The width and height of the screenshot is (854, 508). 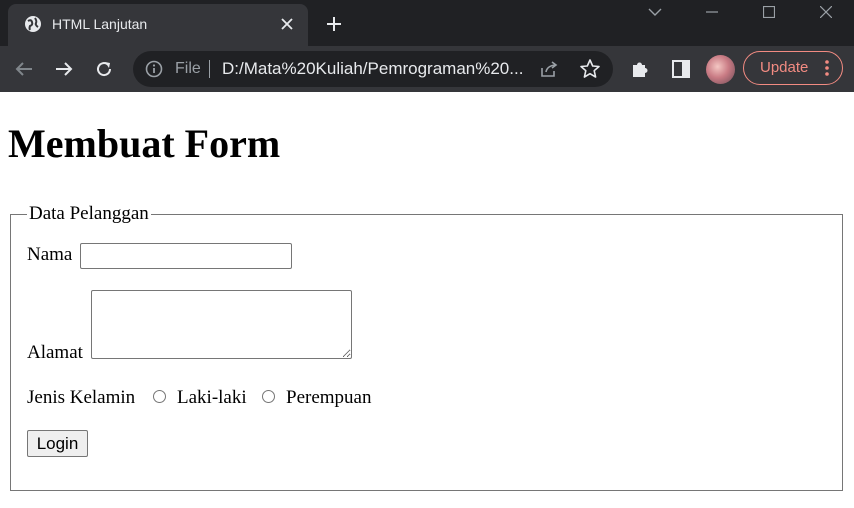 I want to click on perempuan-label: Perempuan, so click(x=328, y=398).